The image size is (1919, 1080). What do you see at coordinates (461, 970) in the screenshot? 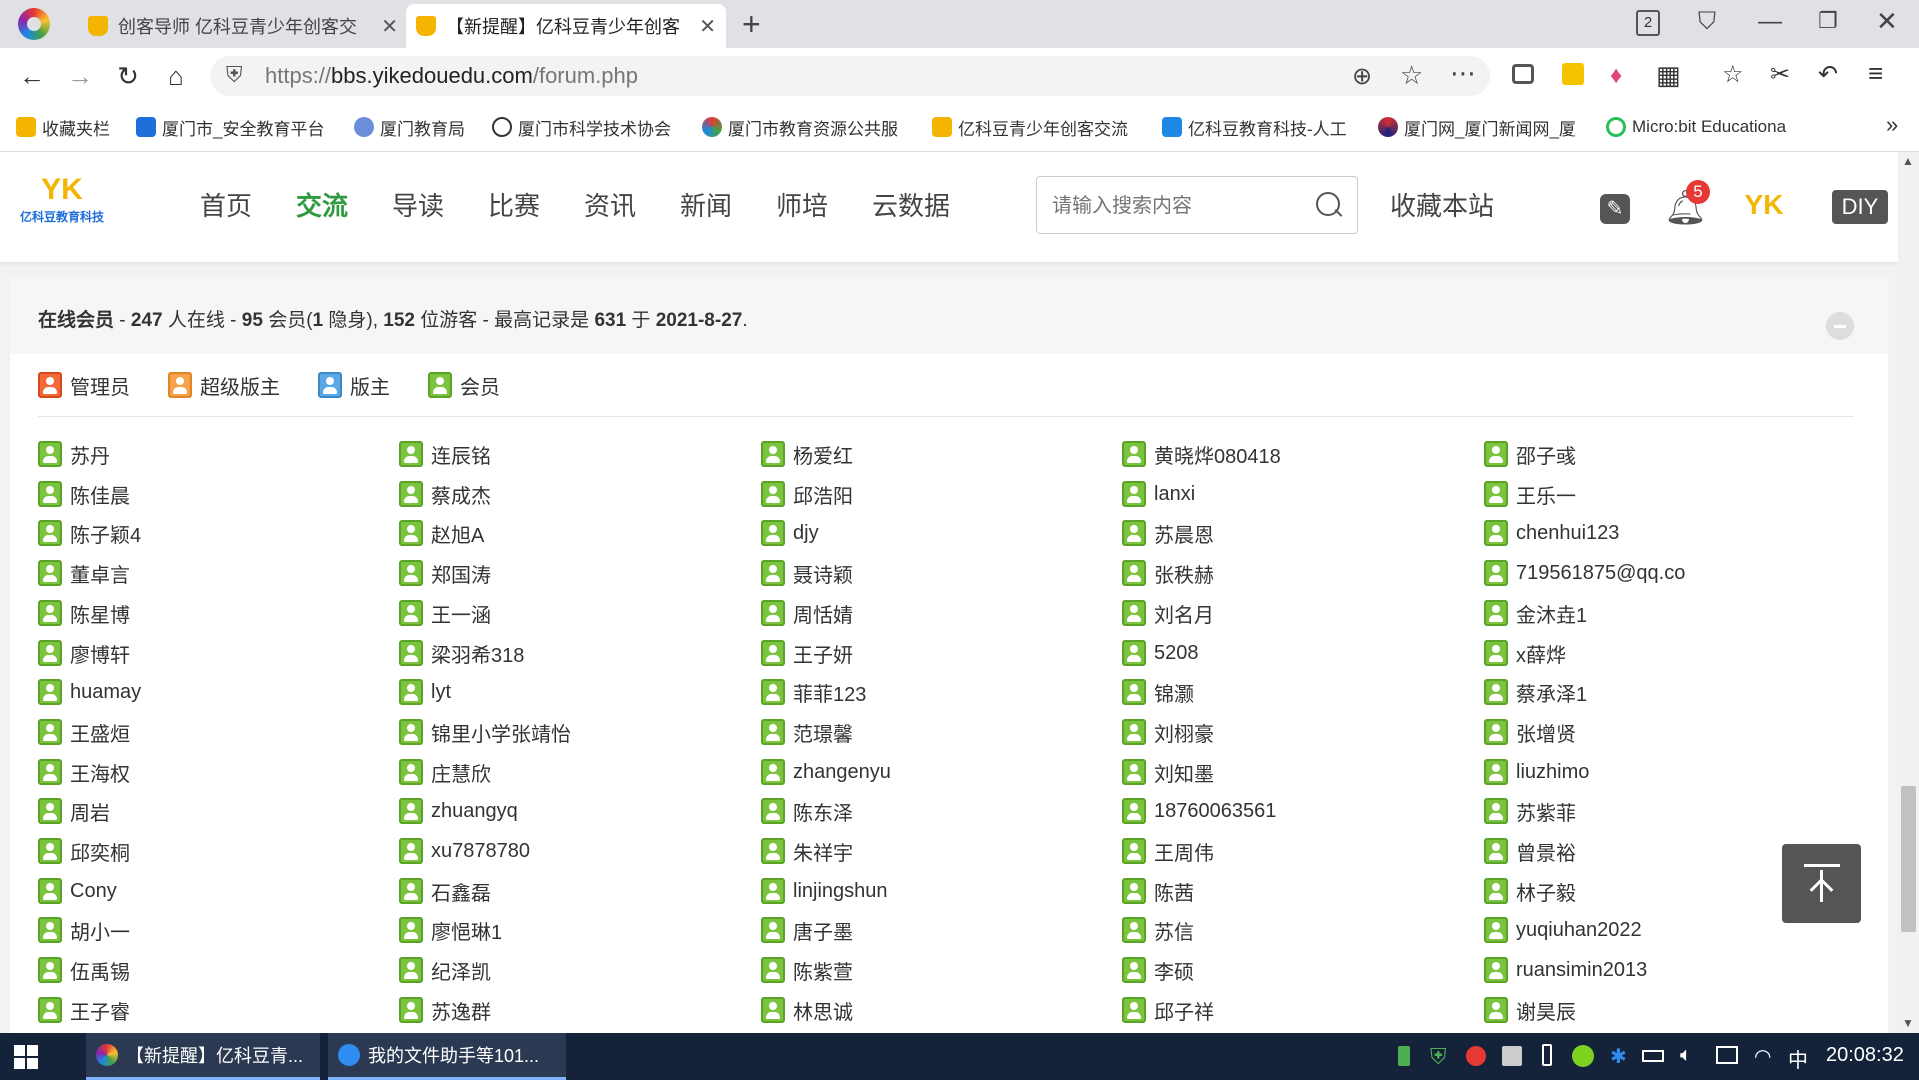
I see `member-name-link: 纪泽凯` at bounding box center [461, 970].